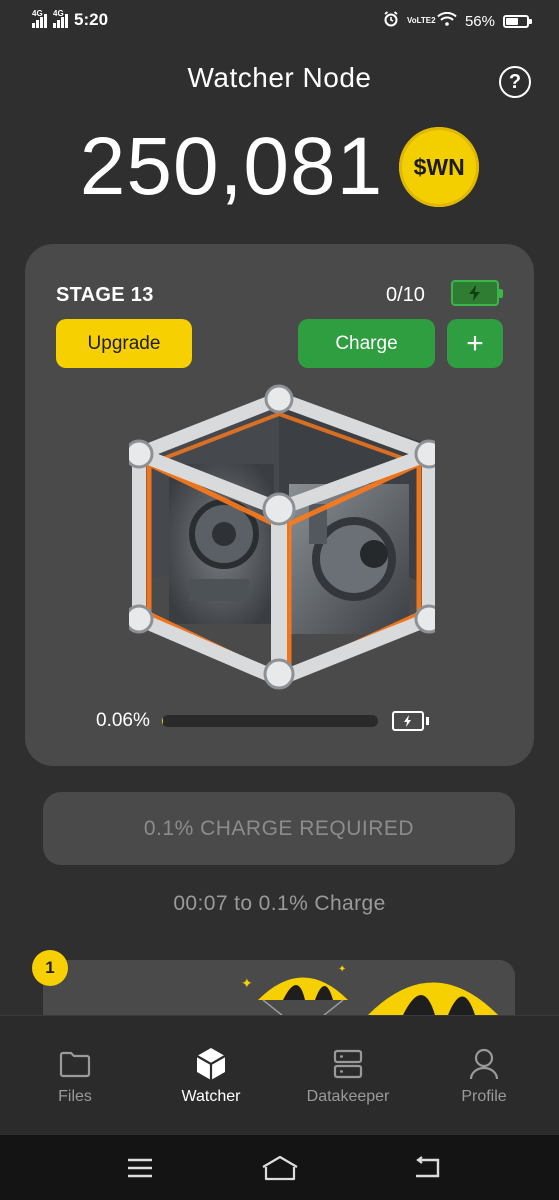 The image size is (559, 1200). I want to click on volte-icon: VoLTE2, so click(421, 20).